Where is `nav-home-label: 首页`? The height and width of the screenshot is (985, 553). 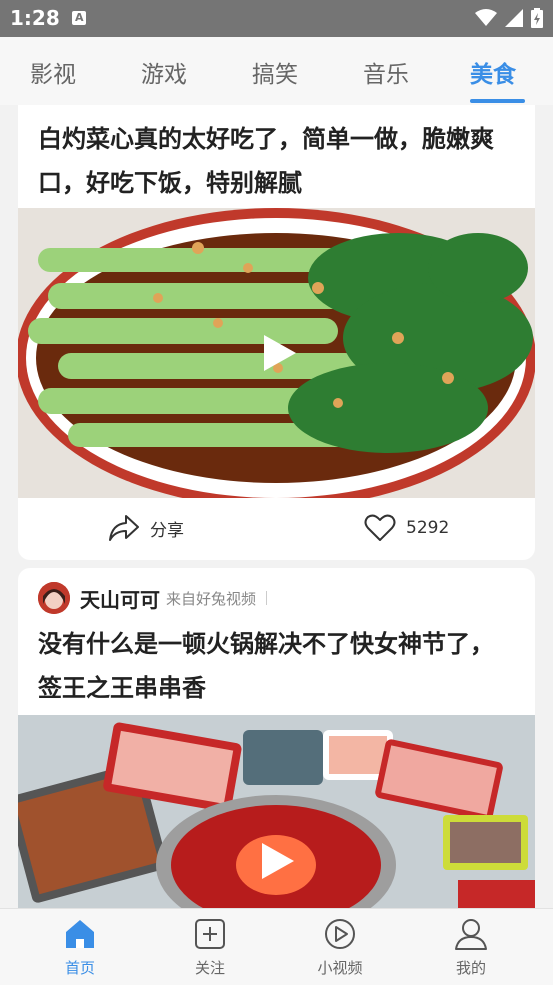 nav-home-label: 首页 is located at coordinates (79, 968).